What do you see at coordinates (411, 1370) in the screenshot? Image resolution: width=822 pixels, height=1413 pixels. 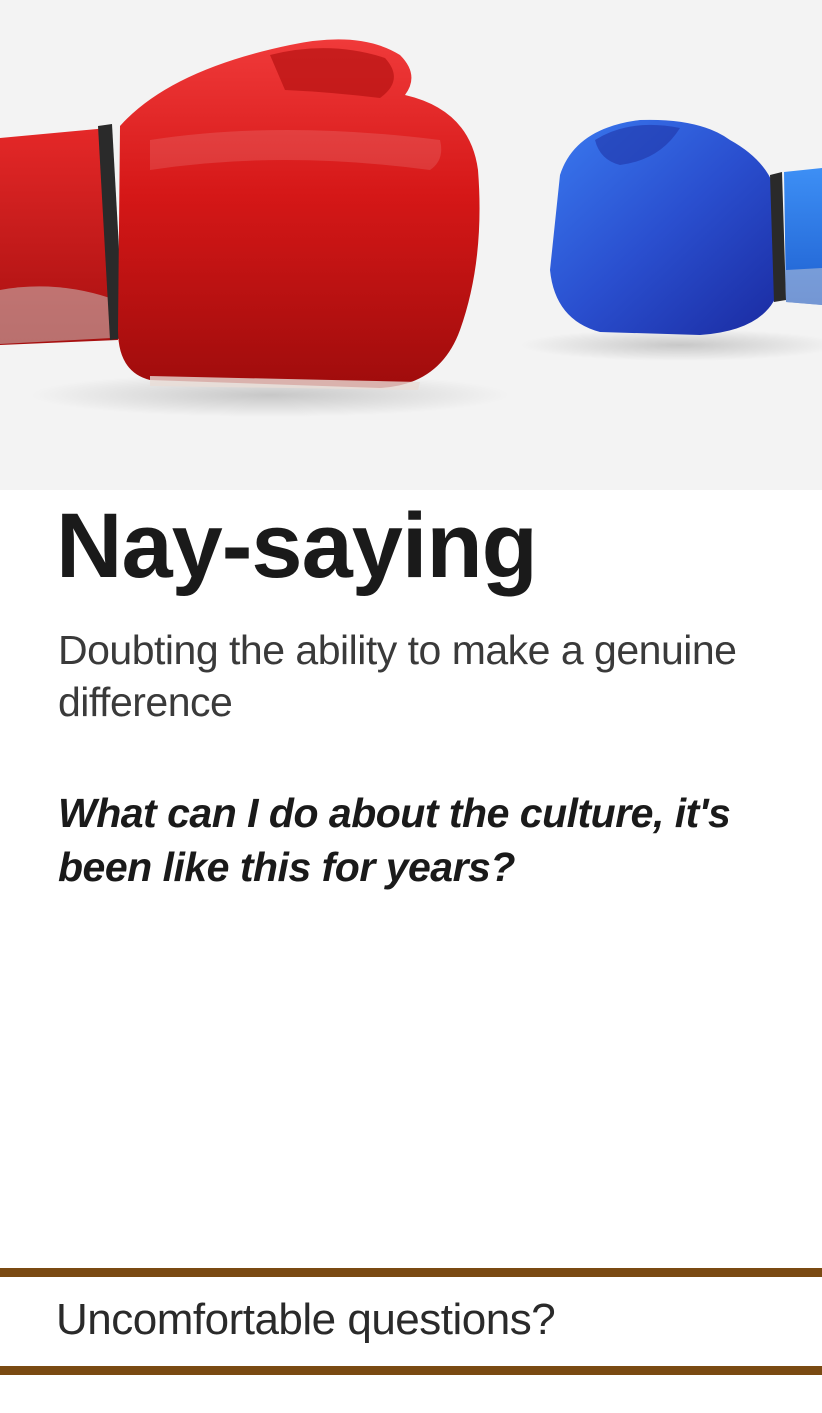 I see `footer-rule-bottom` at bounding box center [411, 1370].